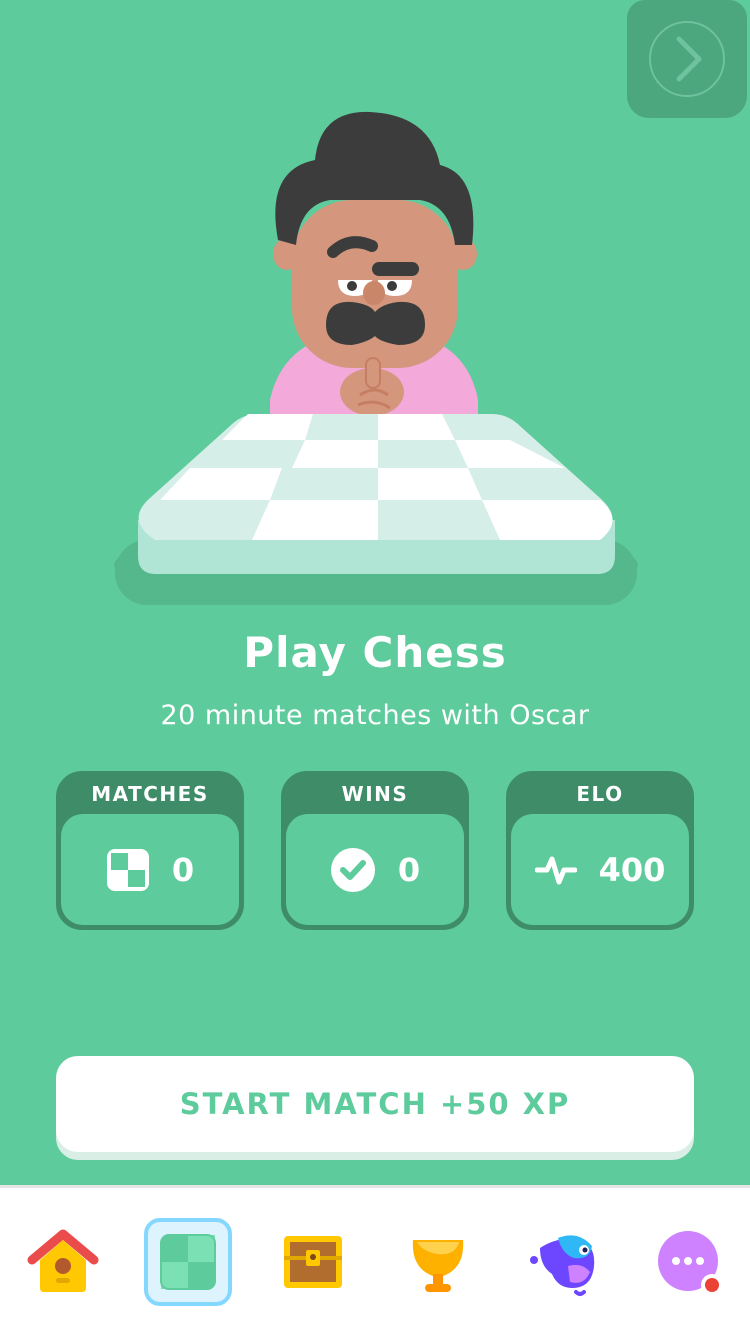  What do you see at coordinates (690, 1263) in the screenshot?
I see `more-icon` at bounding box center [690, 1263].